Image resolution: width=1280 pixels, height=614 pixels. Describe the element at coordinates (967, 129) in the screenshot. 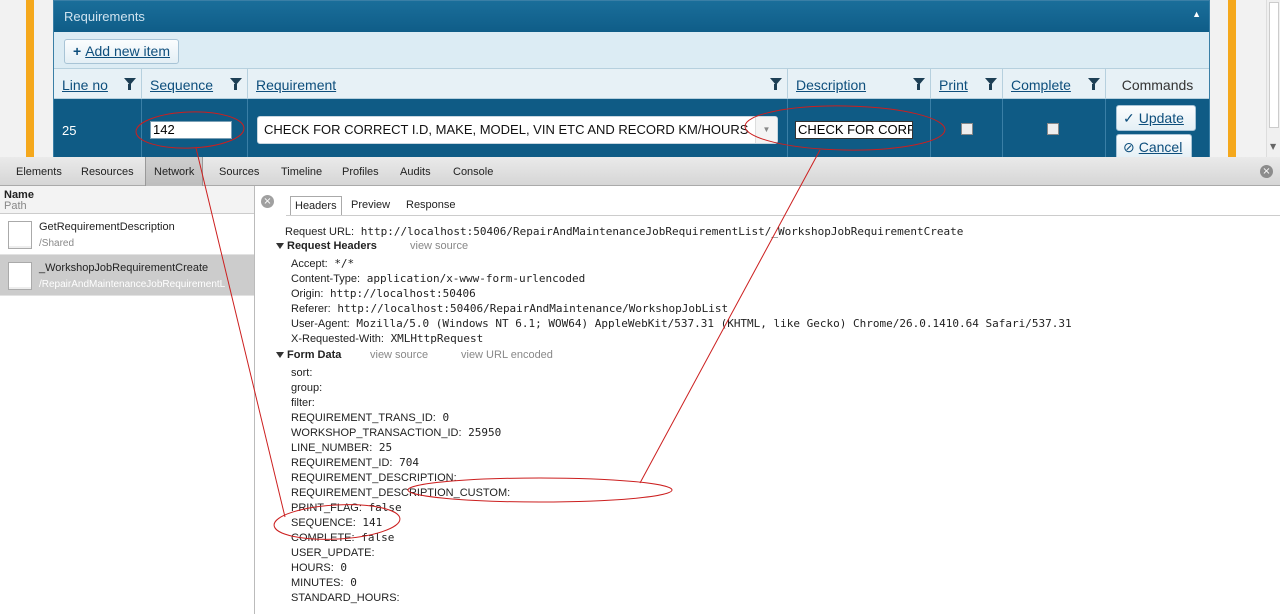

I see `print-checkbox` at that location.